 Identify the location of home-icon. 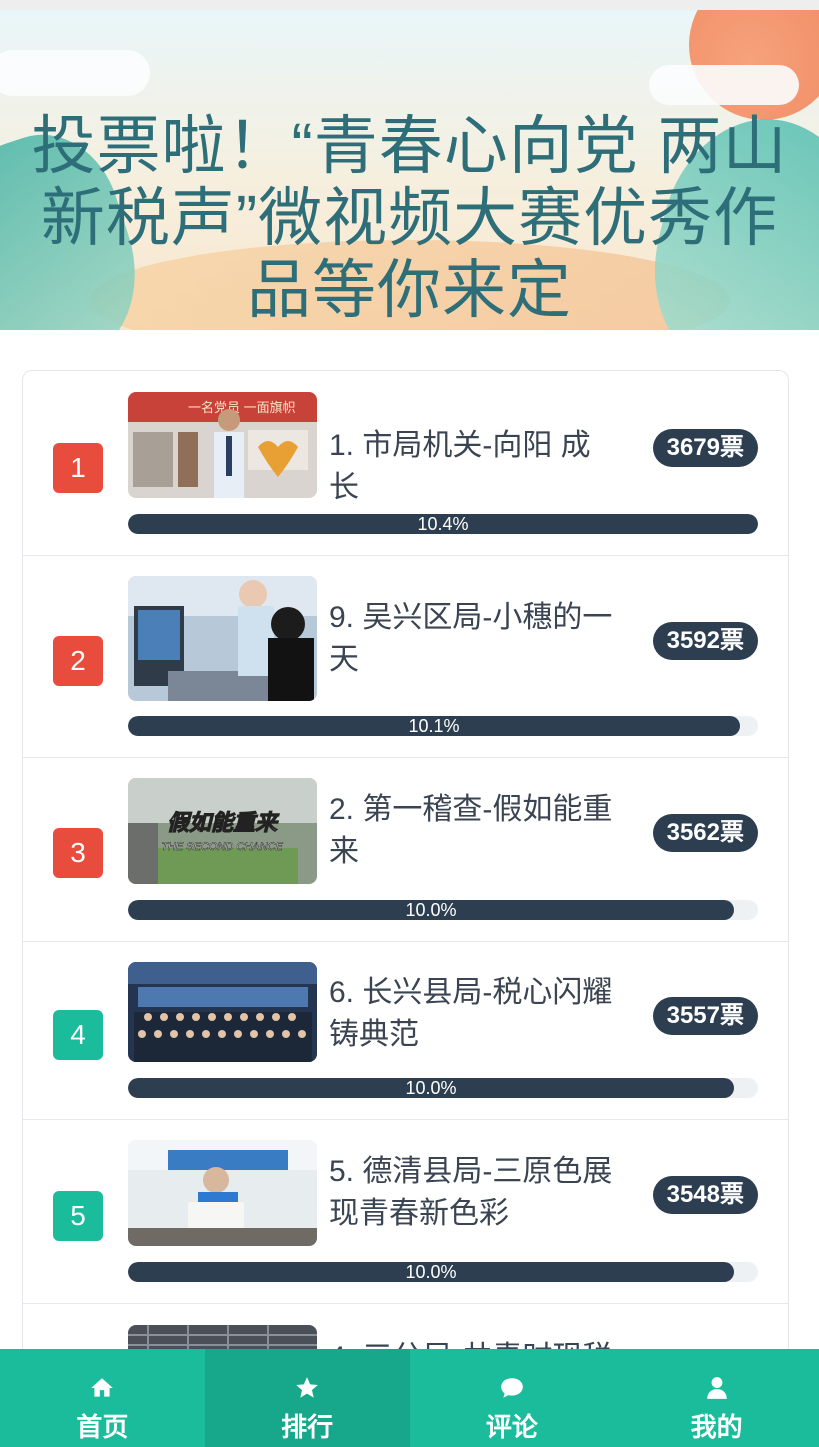
(102, 1387).